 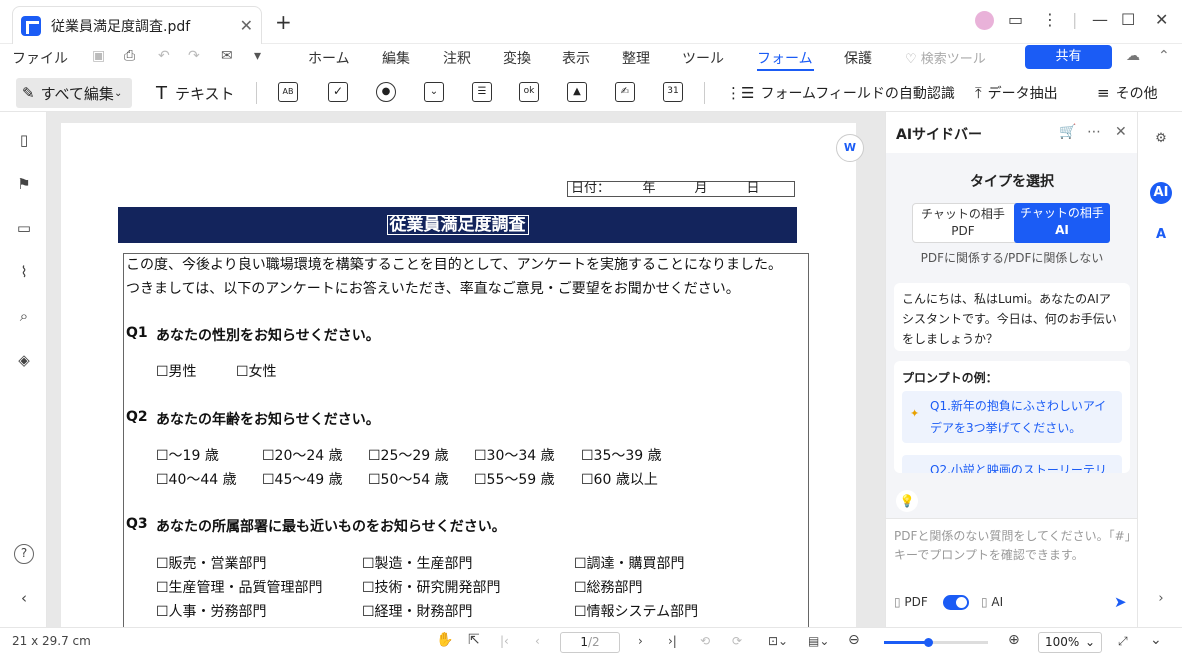 What do you see at coordinates (386, 92) in the screenshot?
I see `radio-button-icon: ●` at bounding box center [386, 92].